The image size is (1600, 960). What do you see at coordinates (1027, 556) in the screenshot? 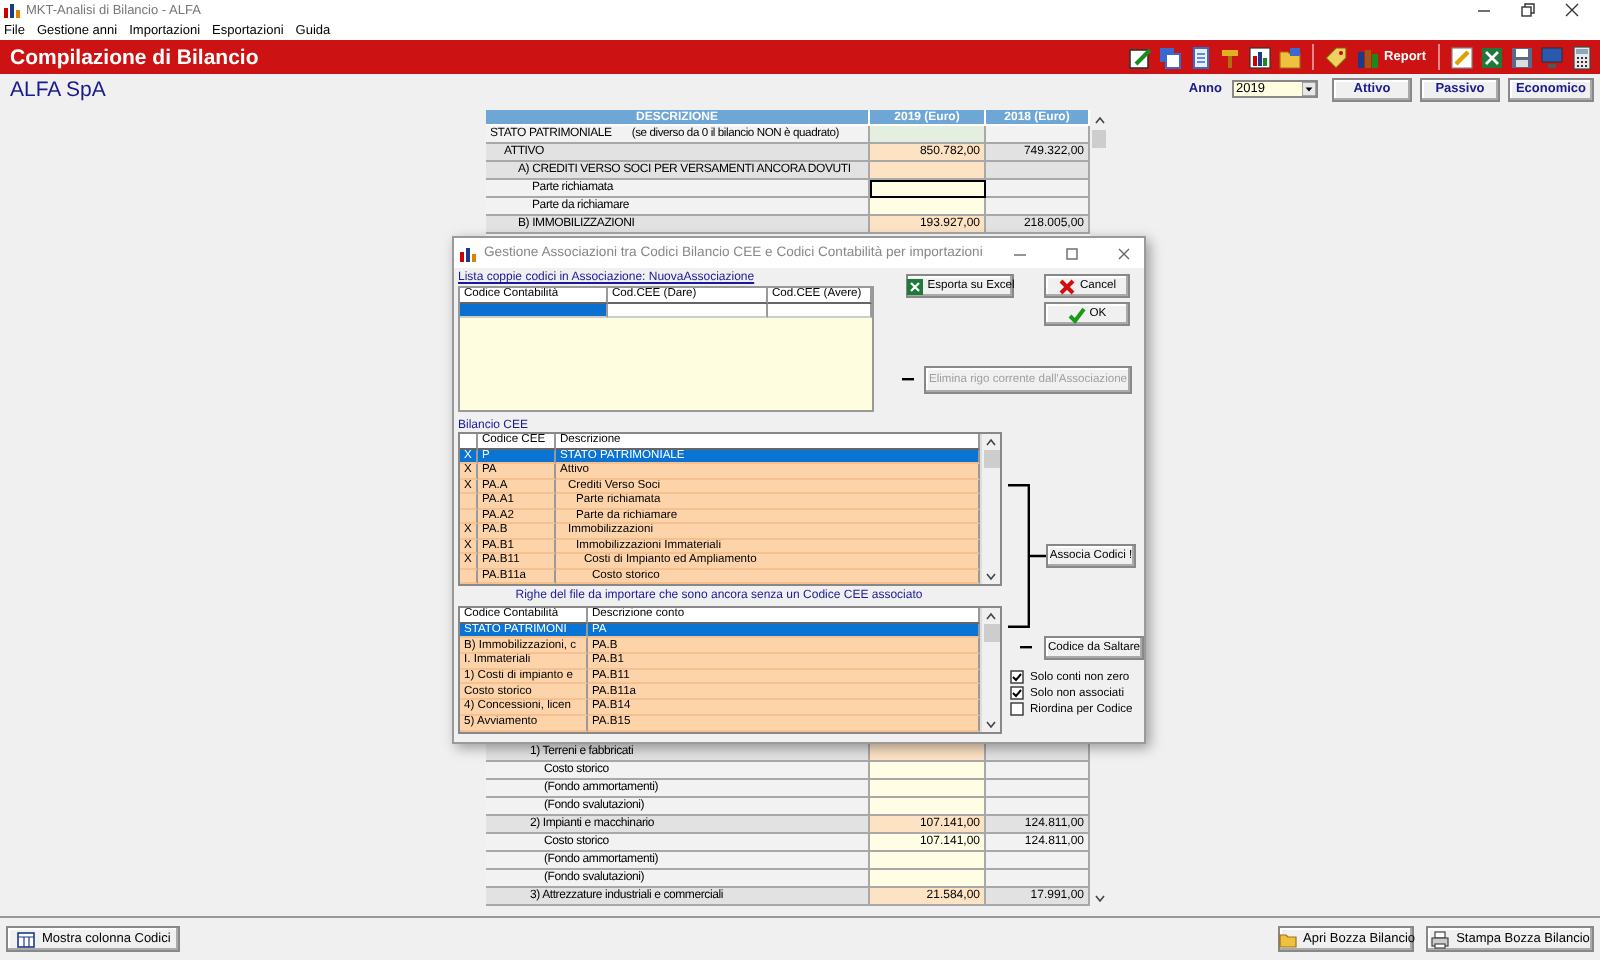
I see `bracket-drawing` at bounding box center [1027, 556].